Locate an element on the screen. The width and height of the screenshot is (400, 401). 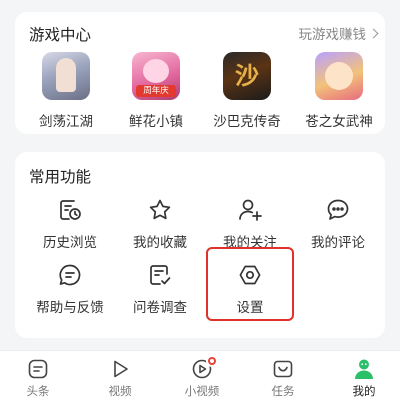
profile-icon is located at coordinates (364, 369).